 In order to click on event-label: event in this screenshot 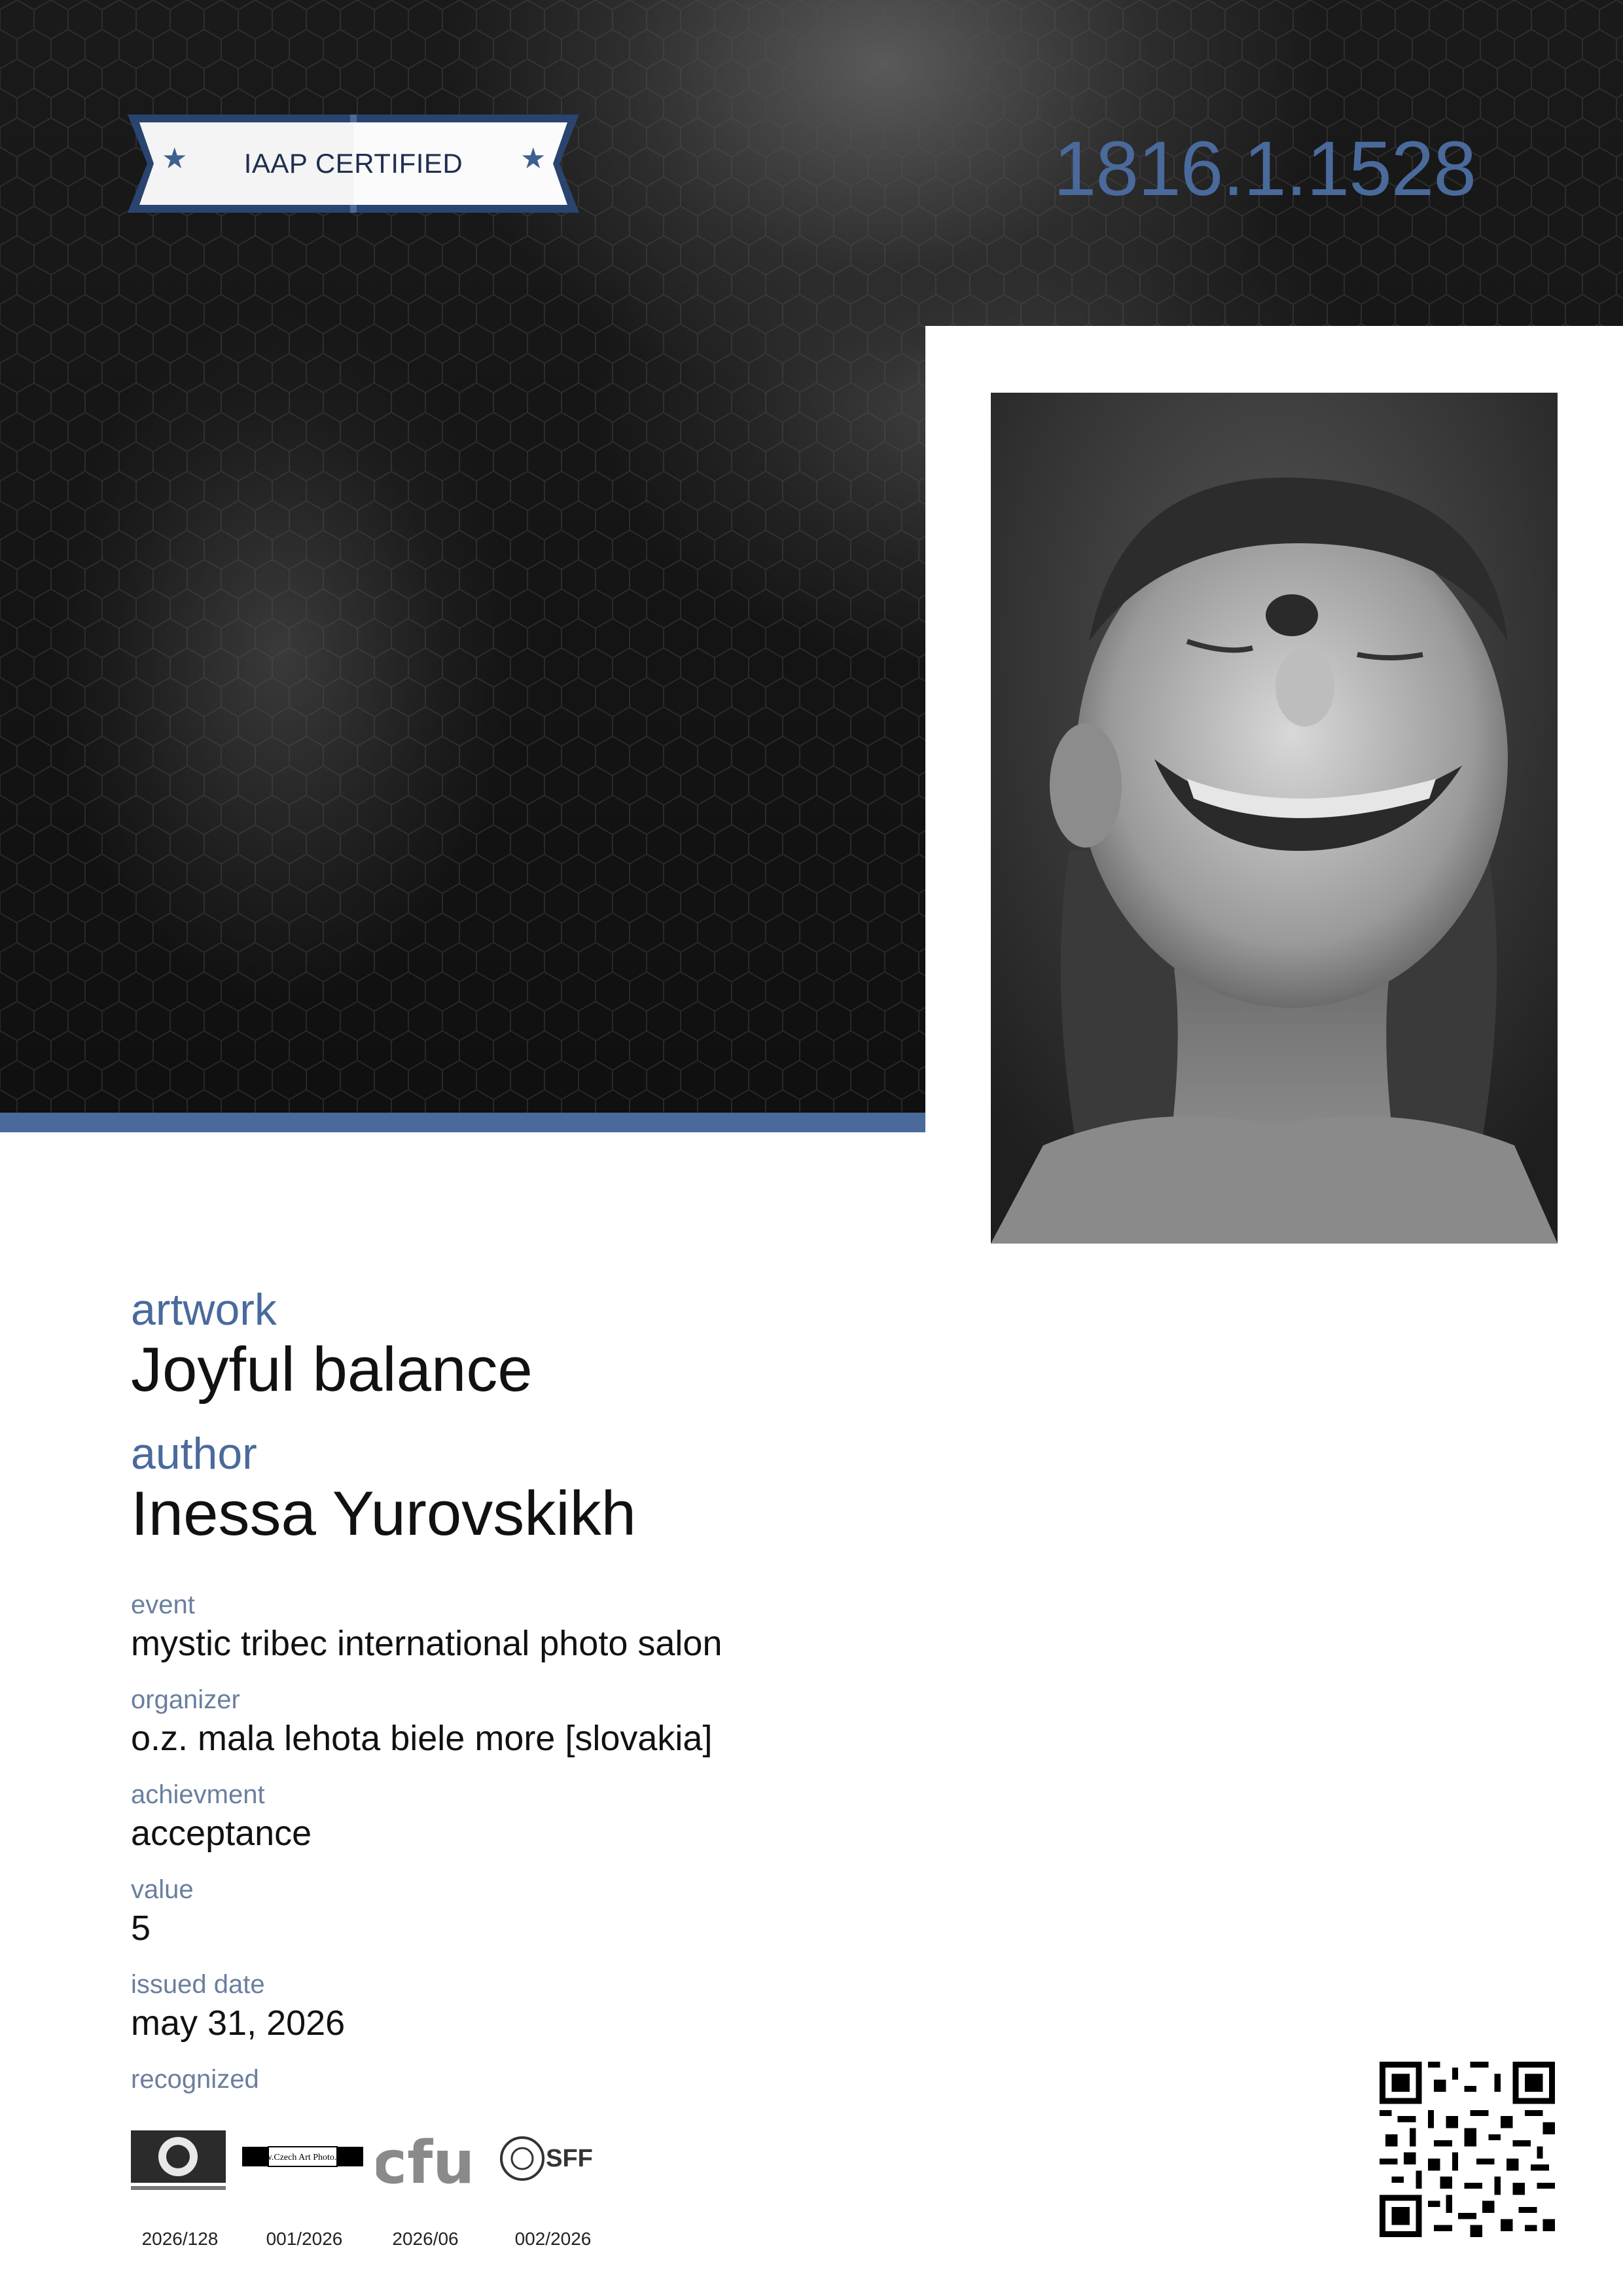, I will do `click(163, 1604)`.